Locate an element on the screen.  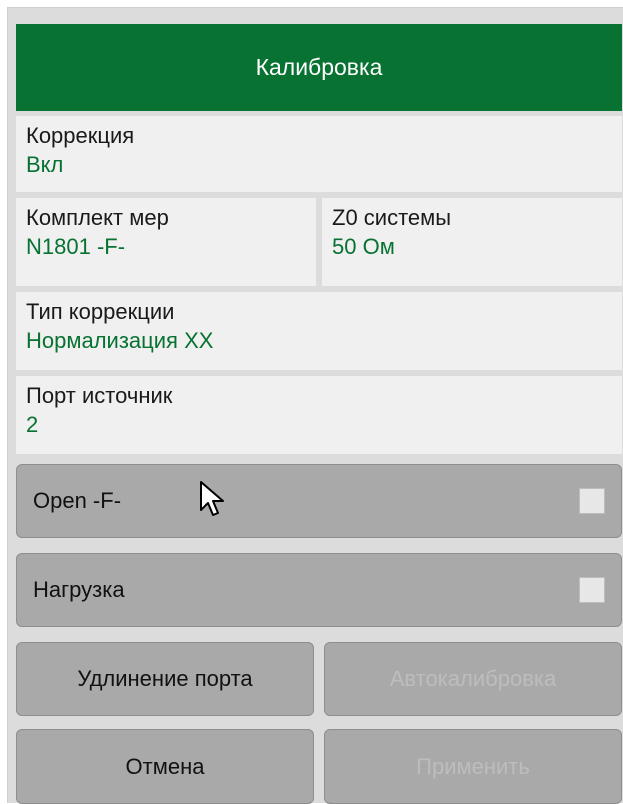
autocal-label: Автокалибровка is located at coordinates (473, 678).